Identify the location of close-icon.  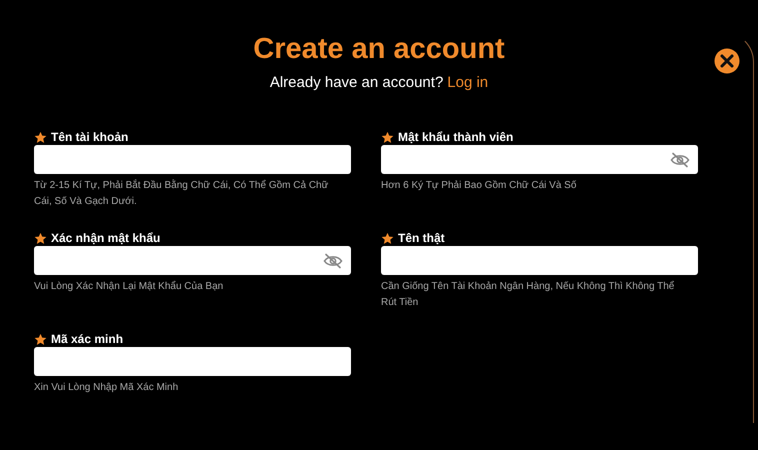
(727, 61).